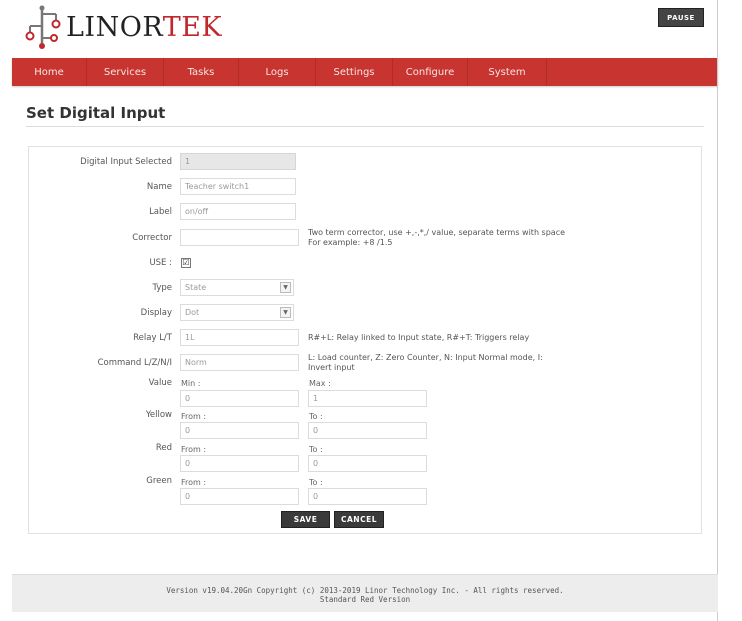  Describe the element at coordinates (156, 313) in the screenshot. I see `display-label: Display` at that location.